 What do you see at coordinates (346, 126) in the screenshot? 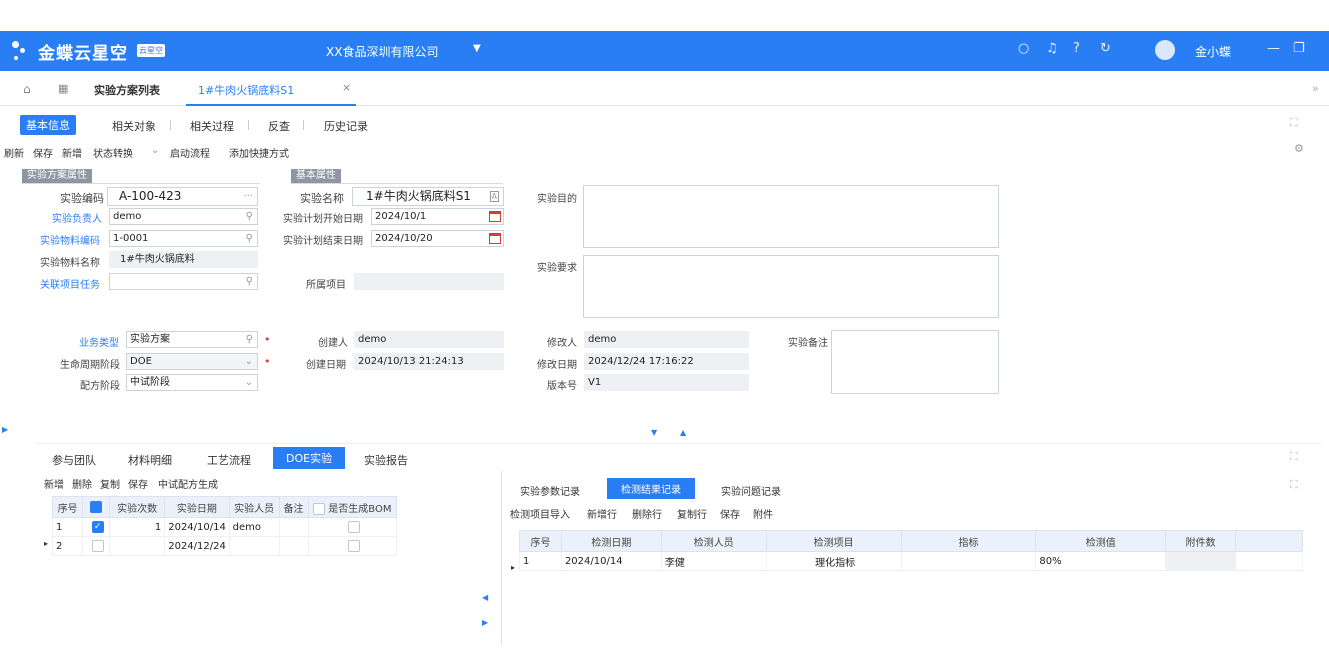
I see `subtab-history: 历史记录` at bounding box center [346, 126].